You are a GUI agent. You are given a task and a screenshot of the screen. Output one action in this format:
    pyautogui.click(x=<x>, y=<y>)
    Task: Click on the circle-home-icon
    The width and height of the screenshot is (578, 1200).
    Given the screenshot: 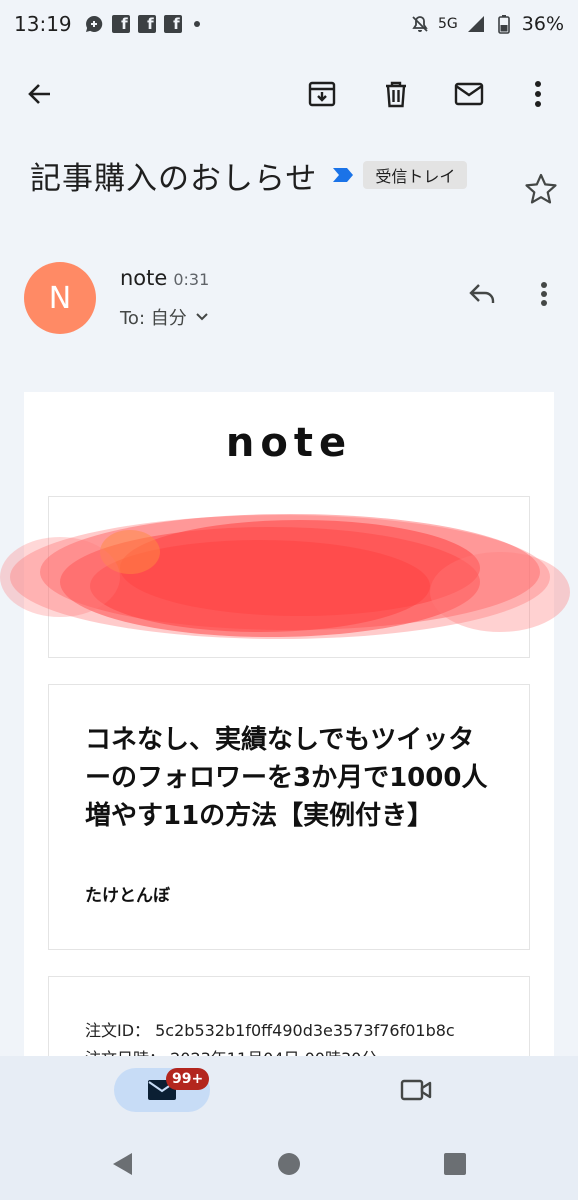 What is the action you would take?
    pyautogui.click(x=289, y=1164)
    